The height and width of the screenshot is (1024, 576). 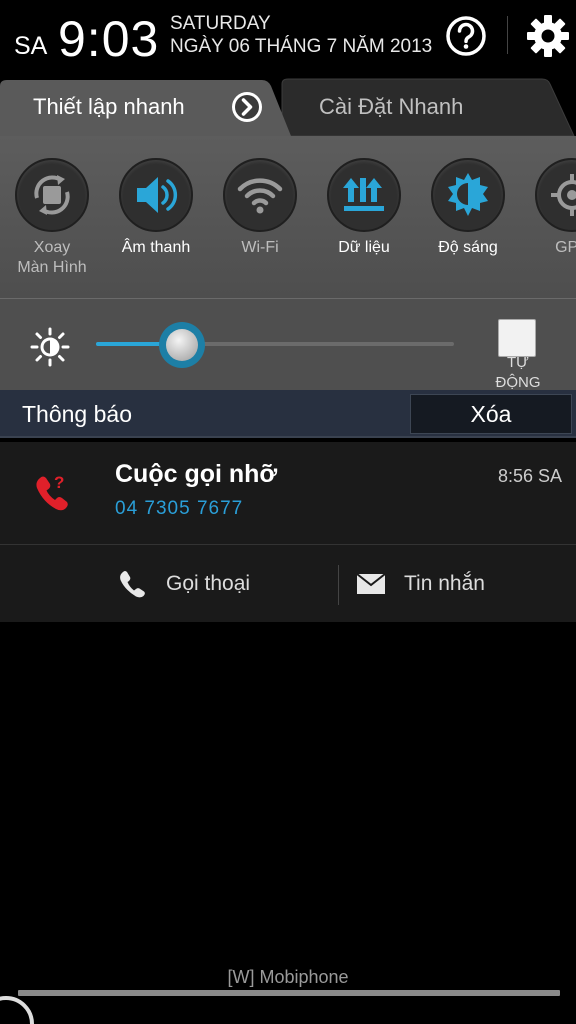 I want to click on tab-bar: Cài Đặt Nhanh Thiết lập nhanh, so click(x=288, y=107).